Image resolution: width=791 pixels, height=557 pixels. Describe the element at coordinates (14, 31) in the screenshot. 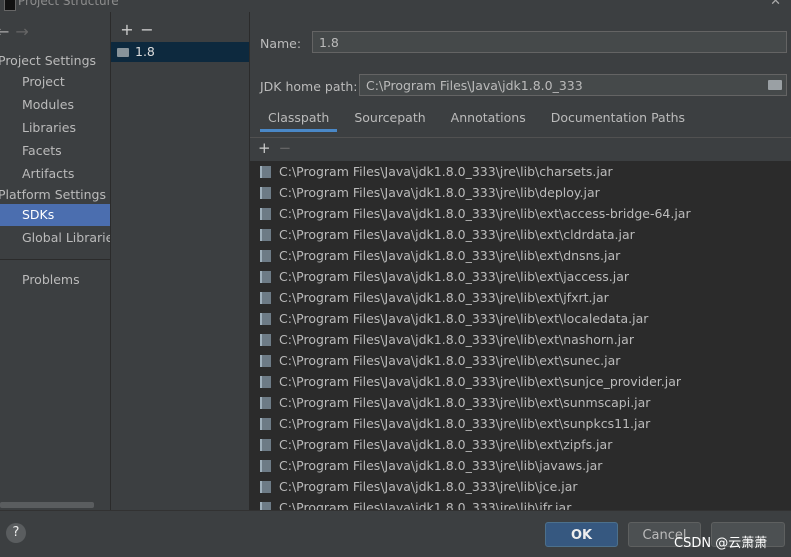

I see `nav-arrows: ←→` at that location.